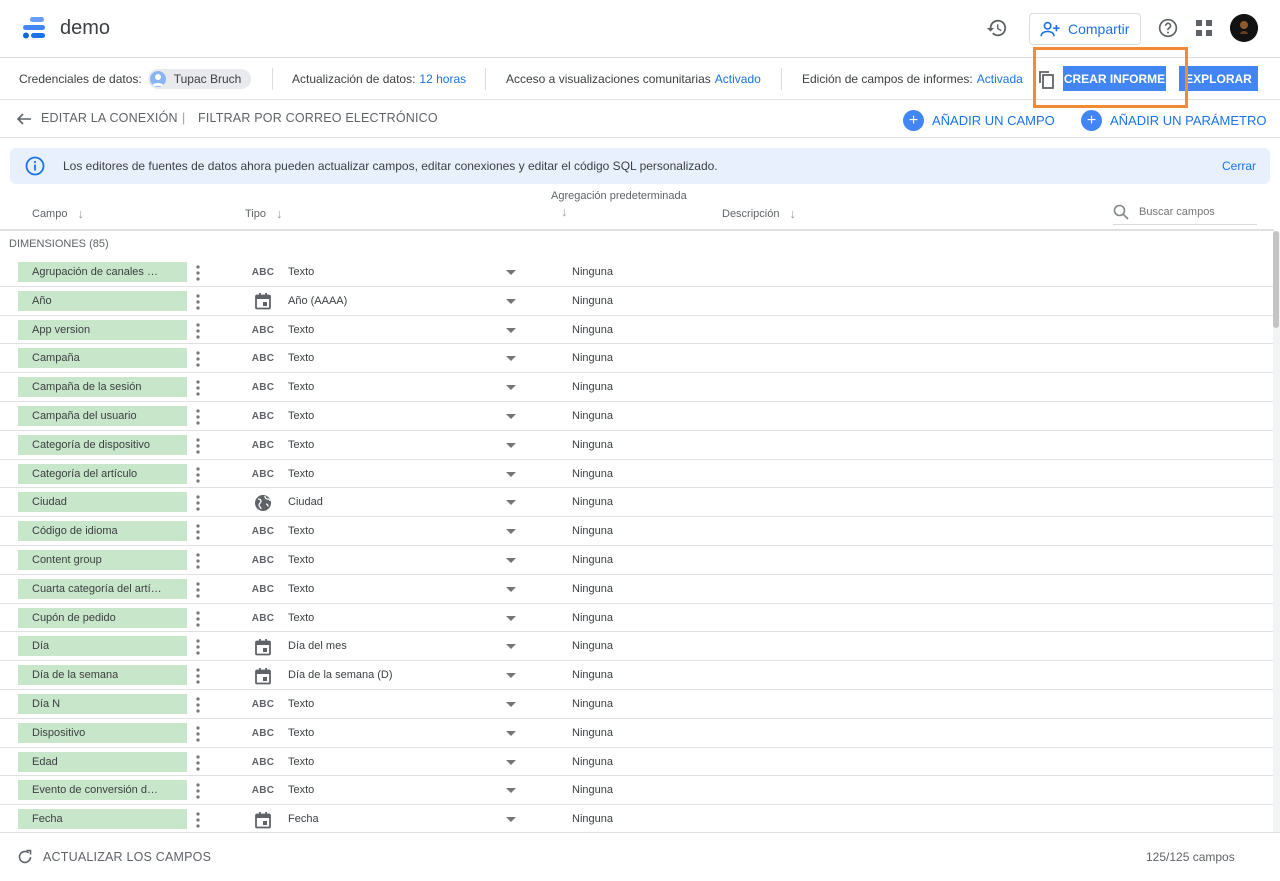 Image resolution: width=1280 pixels, height=881 pixels. I want to click on refresh-value-link: 12 horas, so click(442, 79).